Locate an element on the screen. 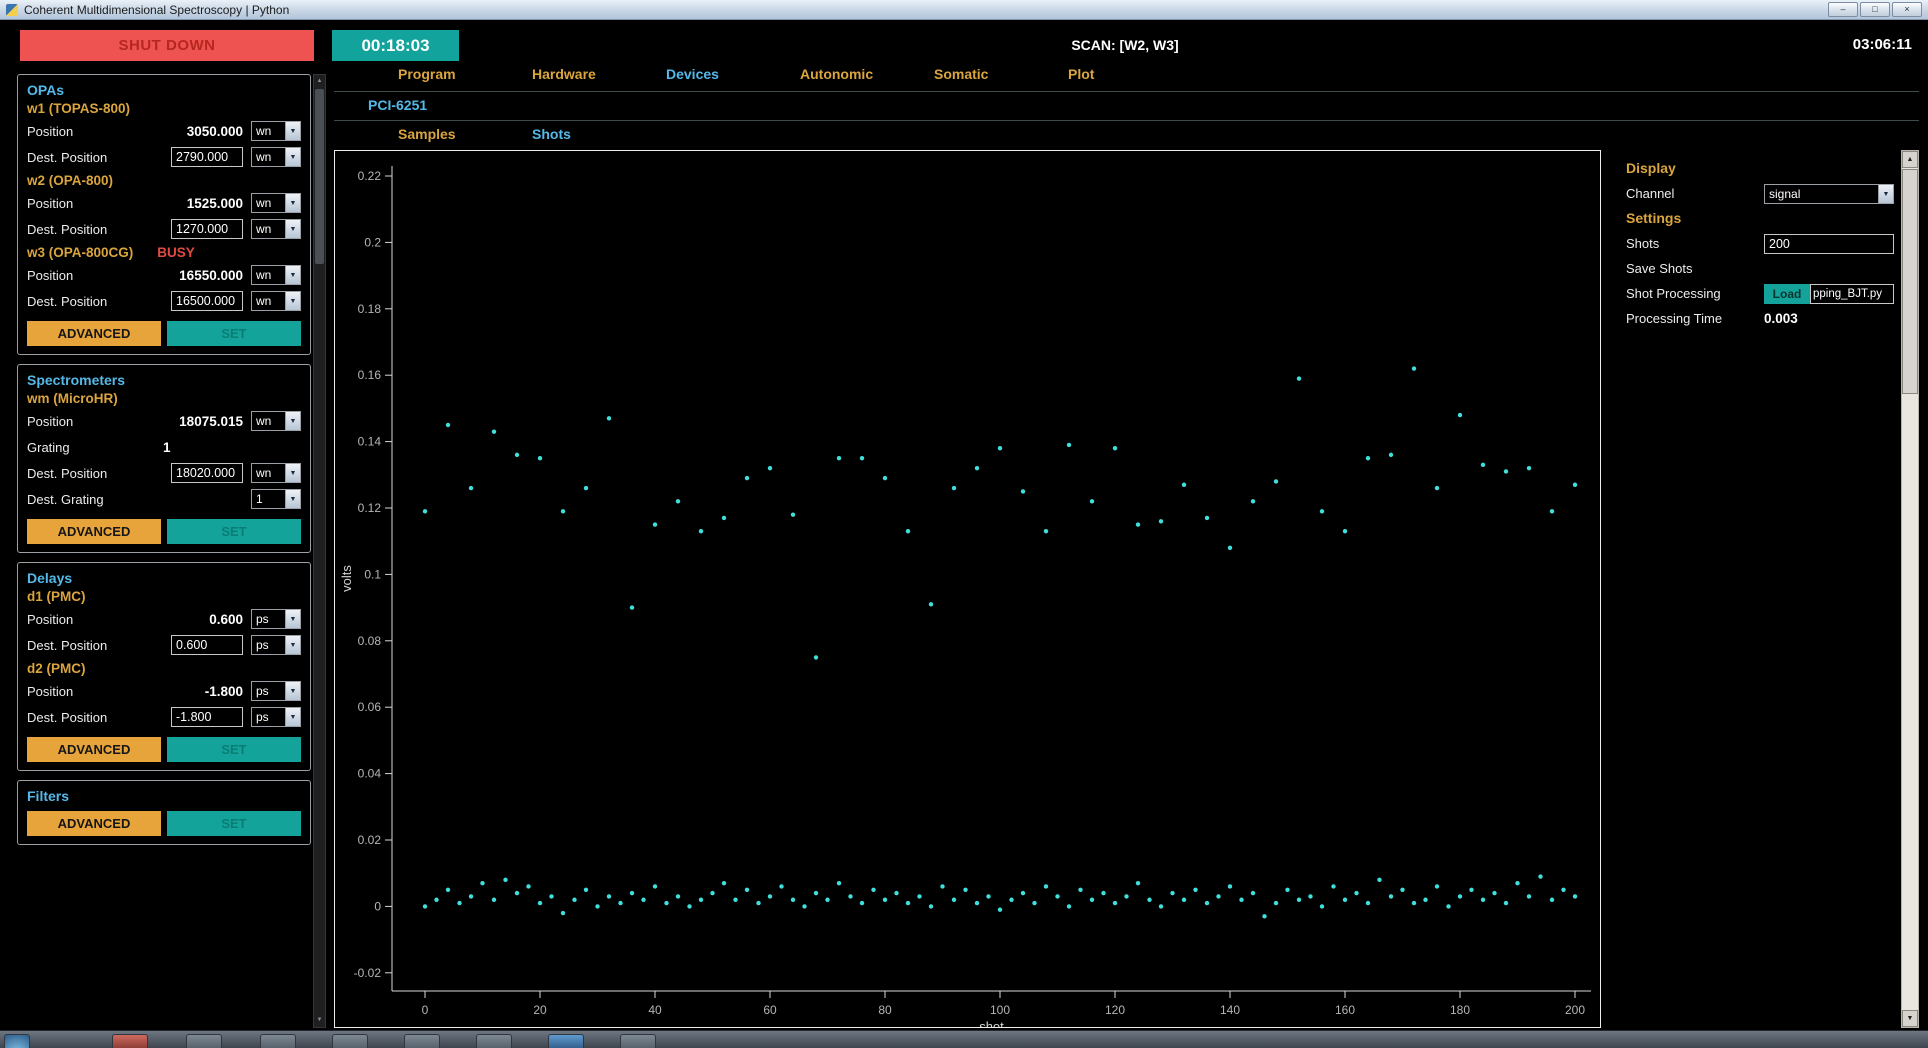  start-button is located at coordinates (17, 1041).